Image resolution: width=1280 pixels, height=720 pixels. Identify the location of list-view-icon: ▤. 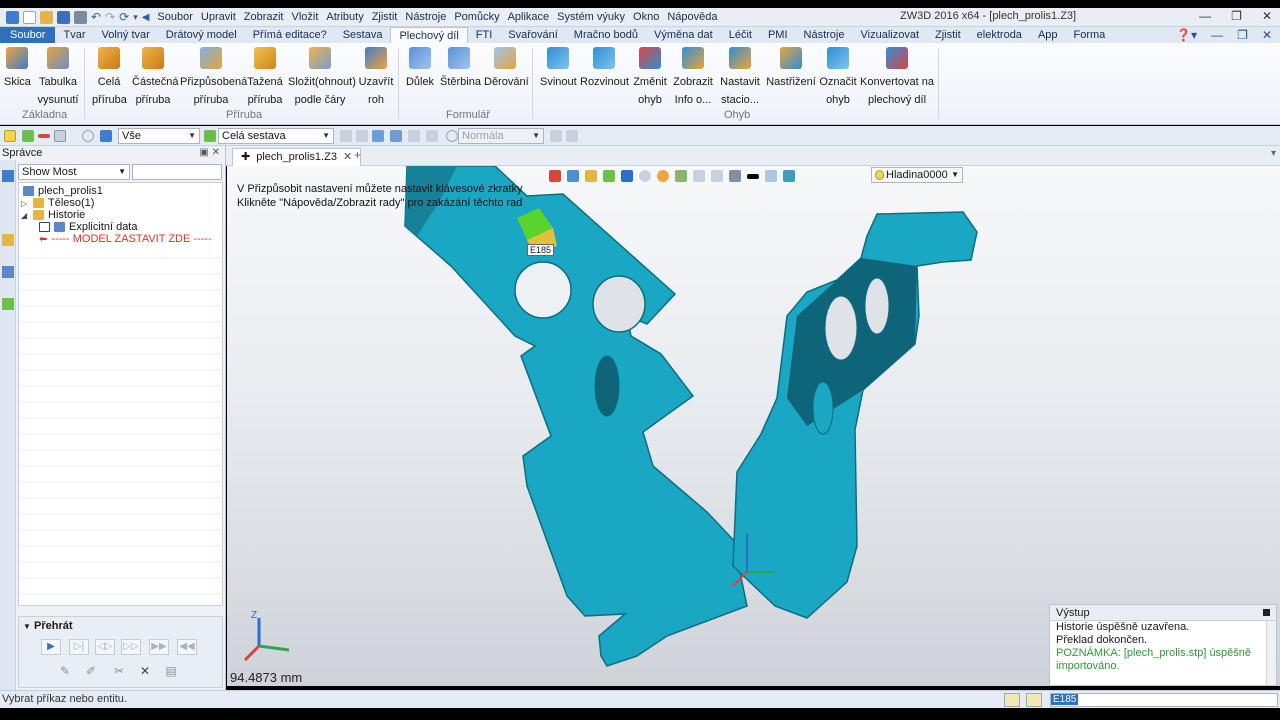
(171, 671).